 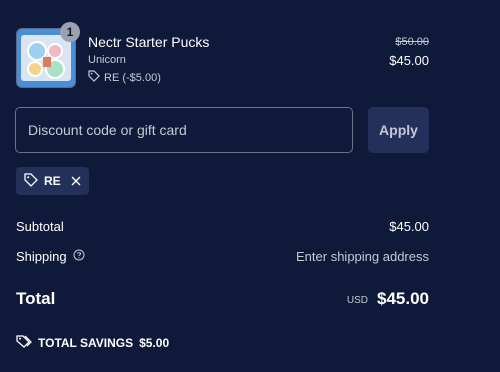 I want to click on product-variant: Unicorn, so click(x=107, y=60).